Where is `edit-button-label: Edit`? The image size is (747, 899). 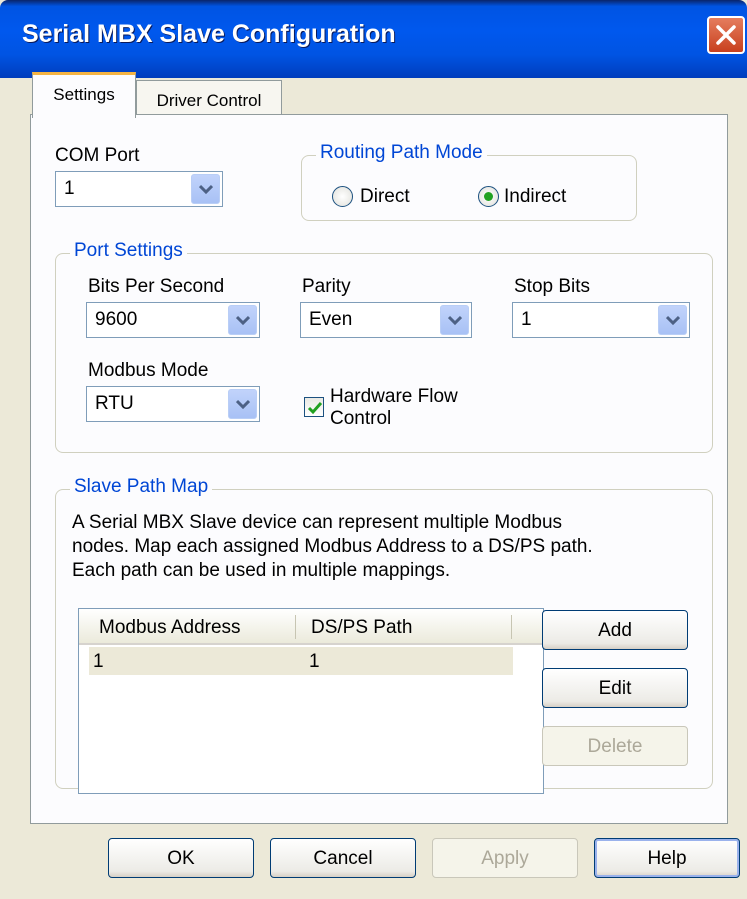
edit-button-label: Edit is located at coordinates (615, 688).